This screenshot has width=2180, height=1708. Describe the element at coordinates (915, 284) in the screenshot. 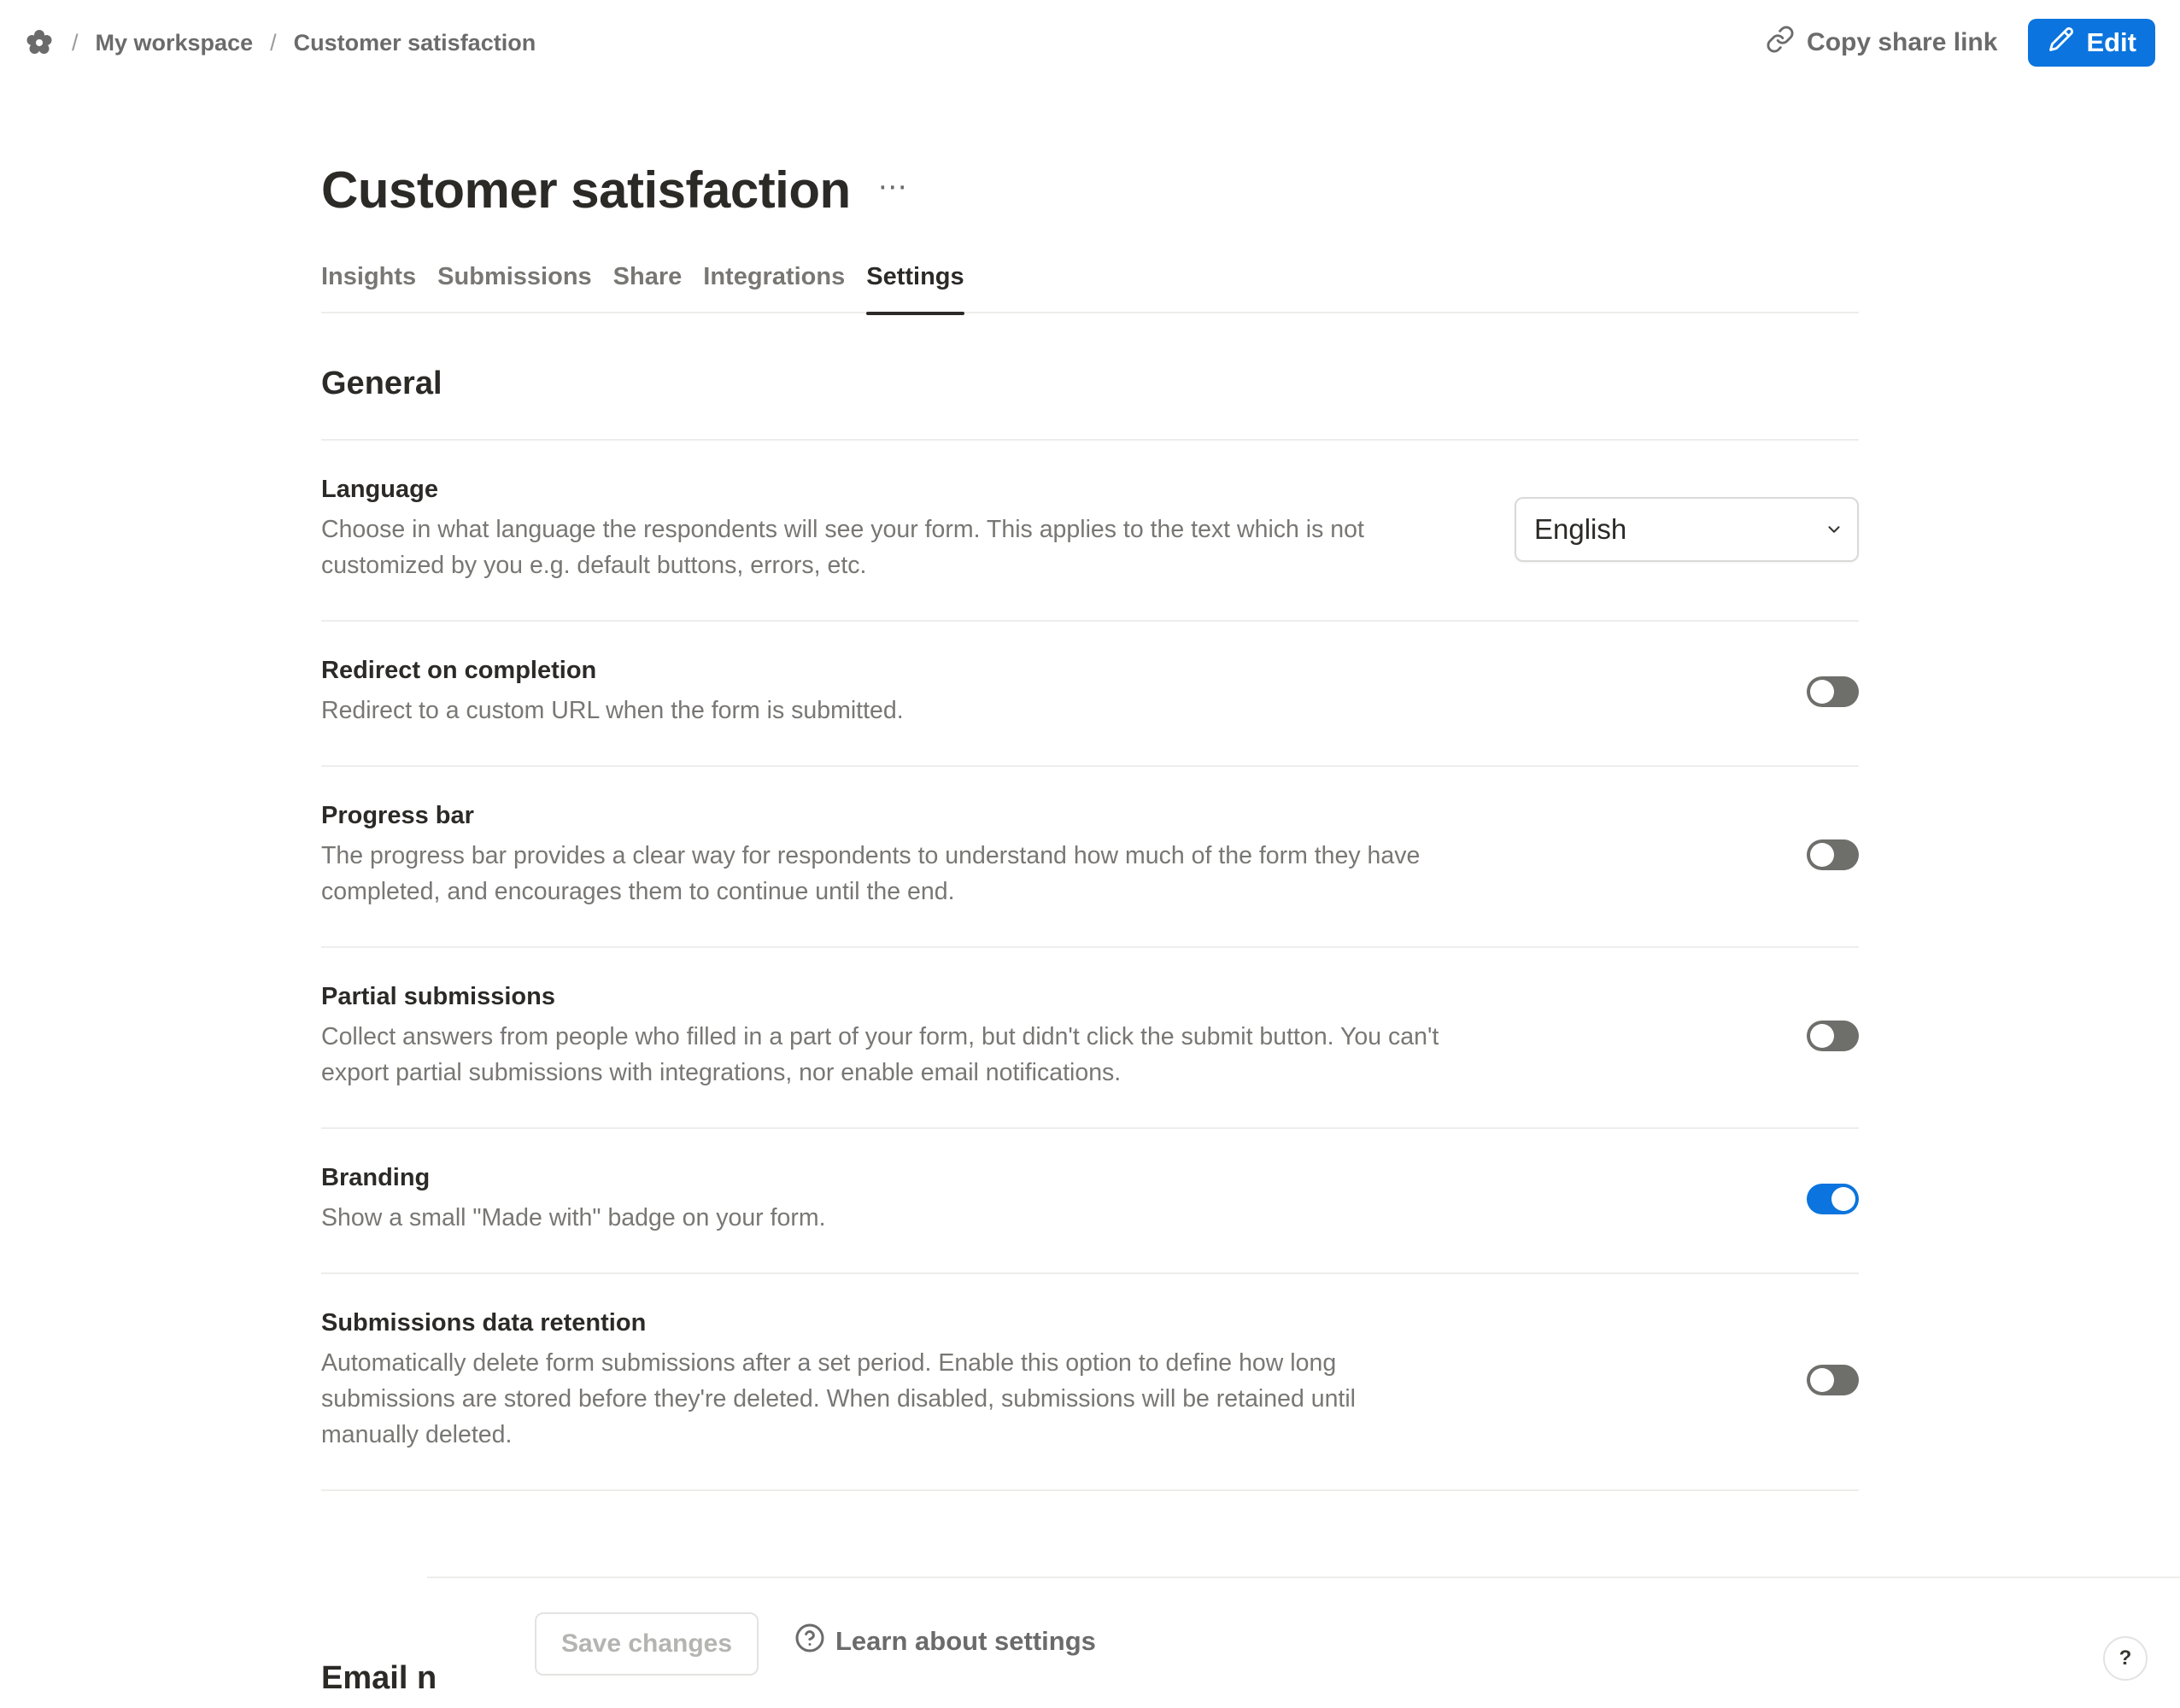

I see `tab-settings: Settings` at that location.